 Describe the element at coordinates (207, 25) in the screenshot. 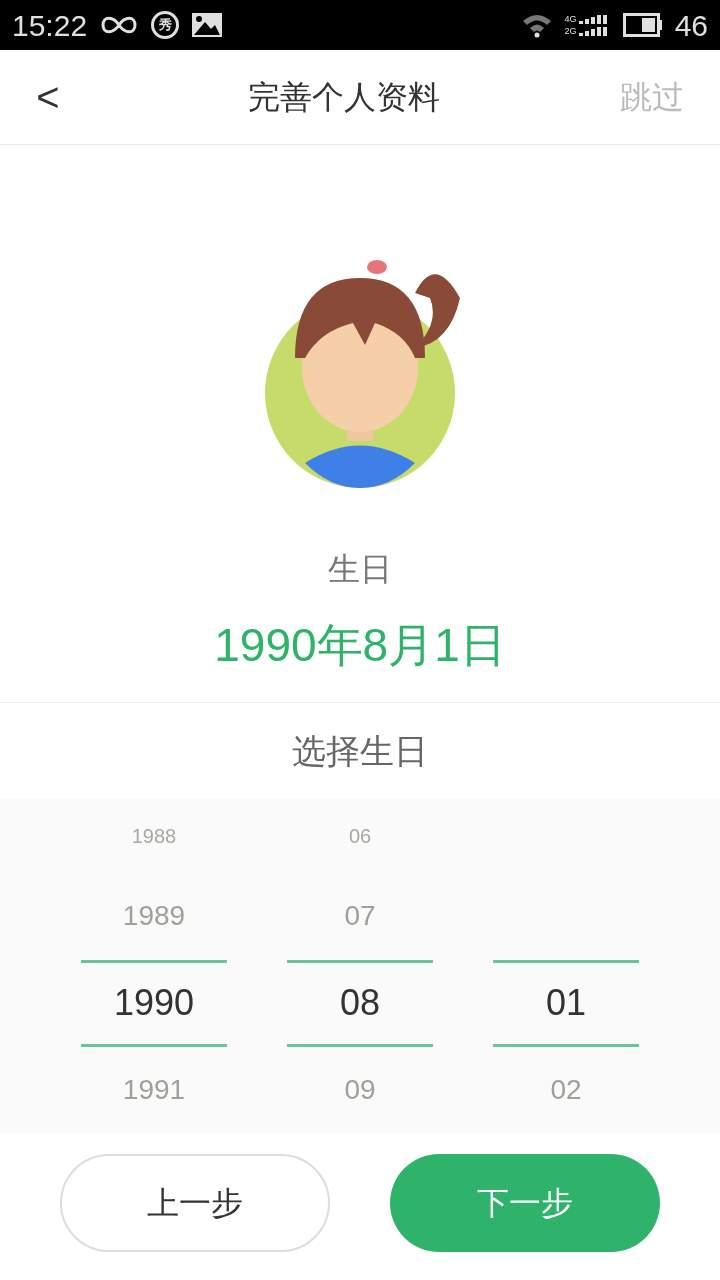

I see `image-icon` at that location.